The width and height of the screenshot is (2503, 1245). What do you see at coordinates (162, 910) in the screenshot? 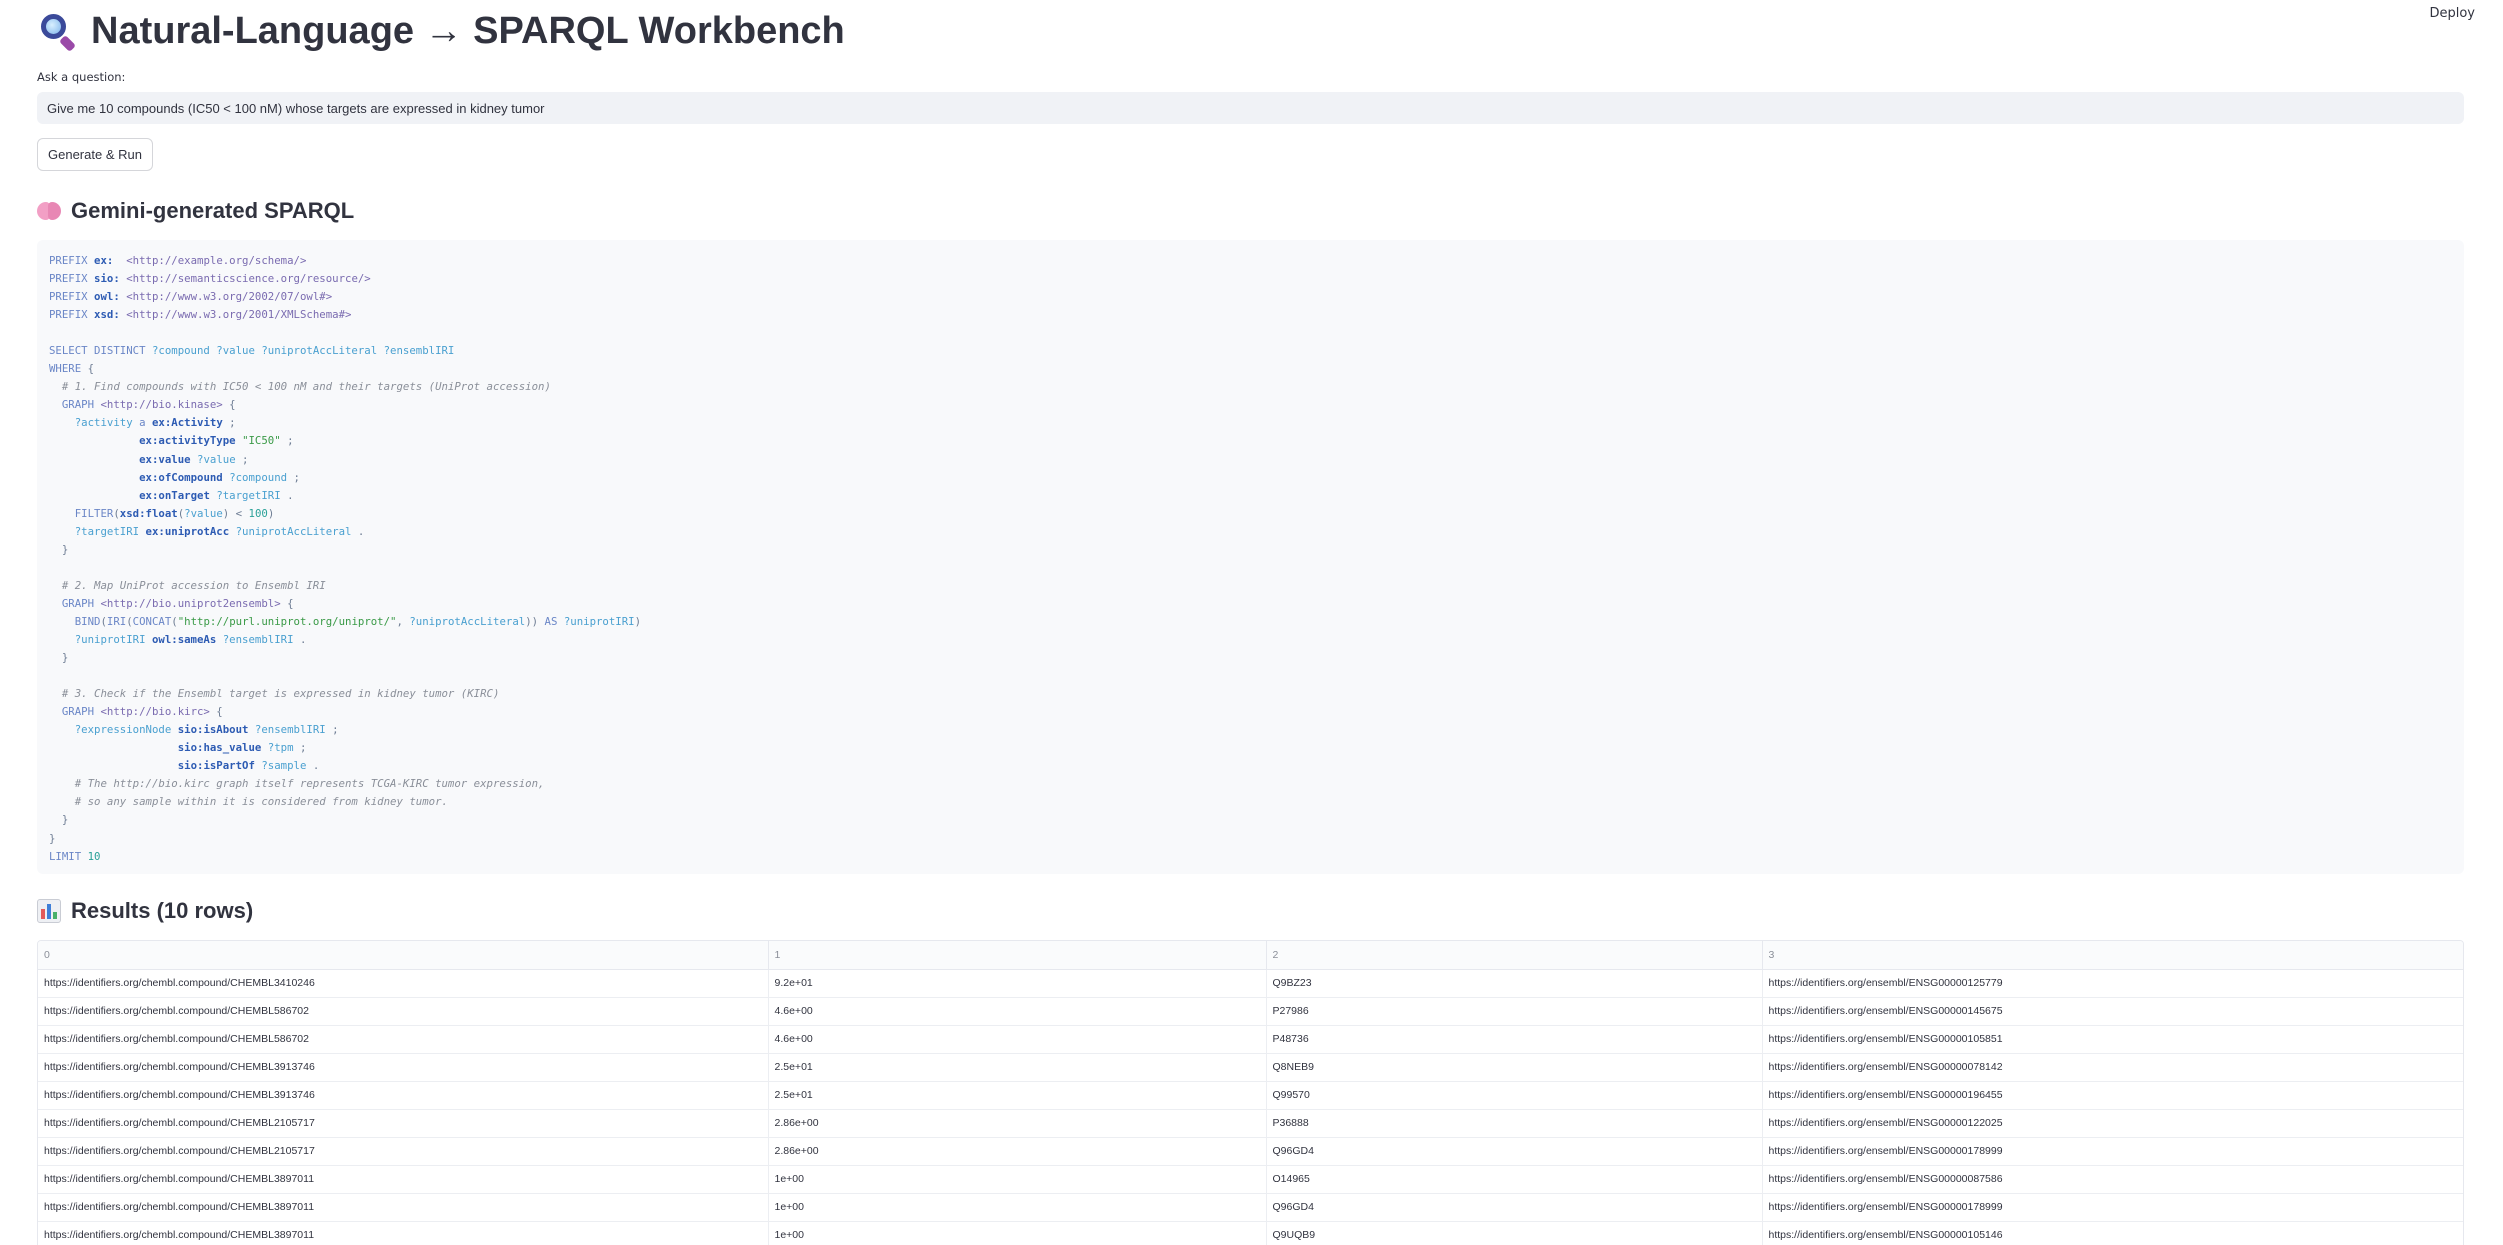
I see `results-section-title: Results (10 rows)` at bounding box center [162, 910].